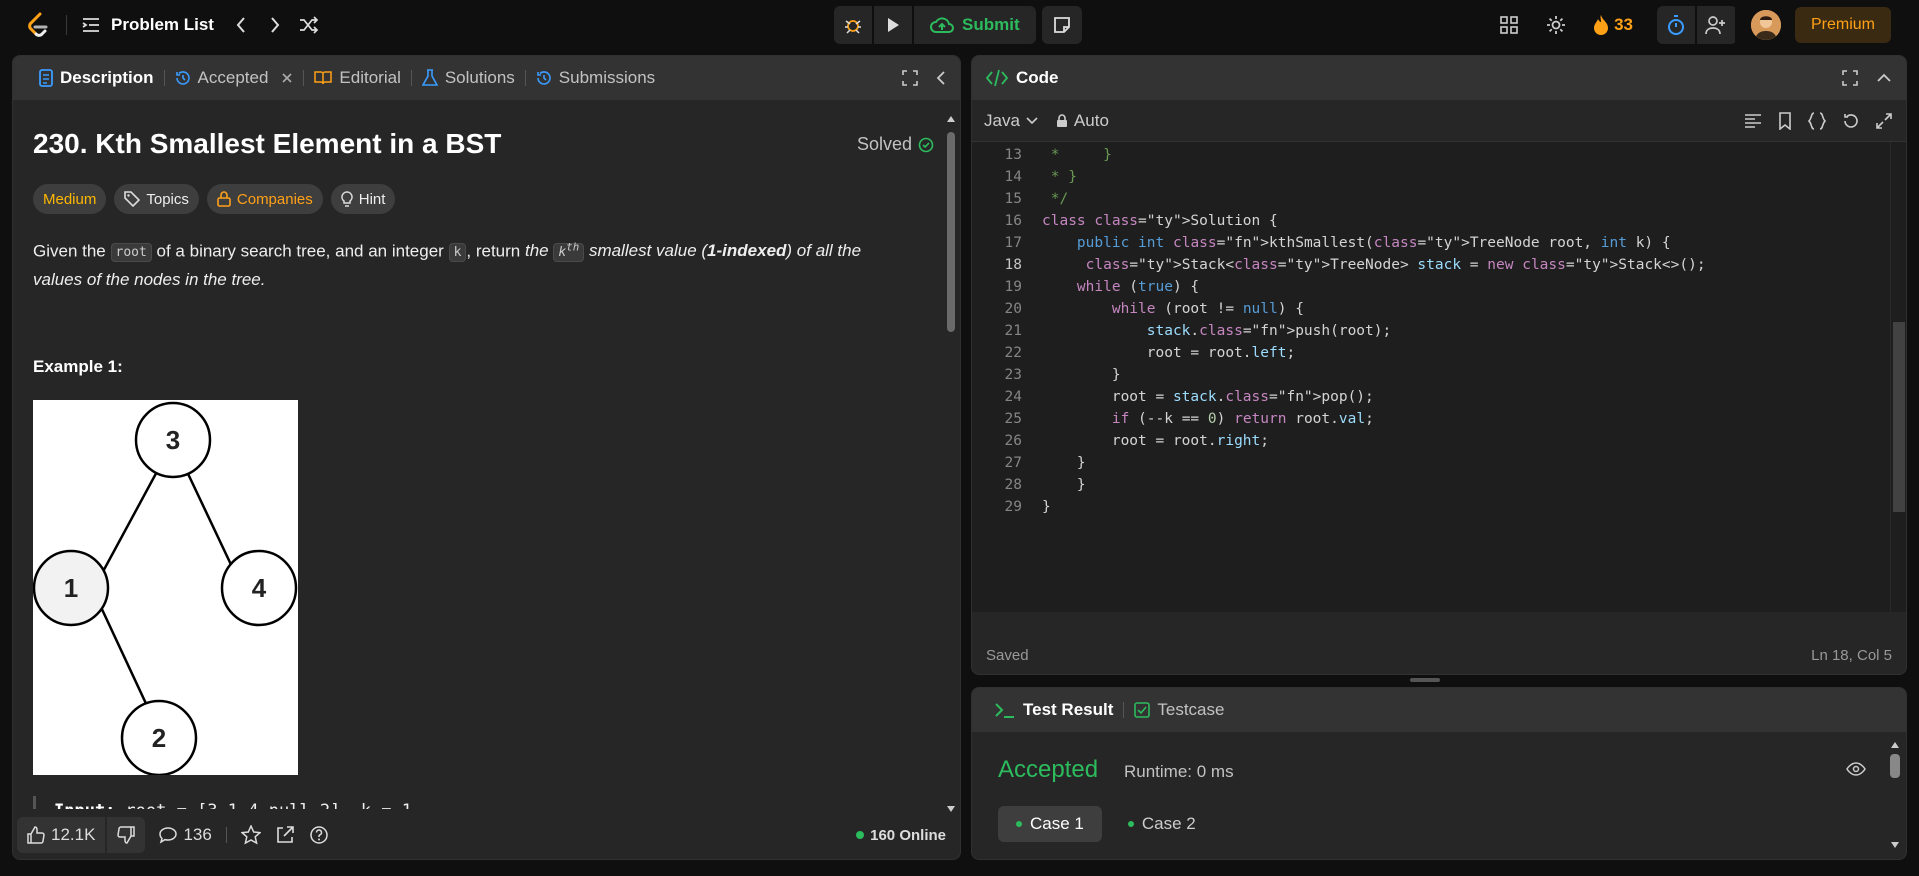 The height and width of the screenshot is (876, 1919). I want to click on close-icon, so click(287, 78).